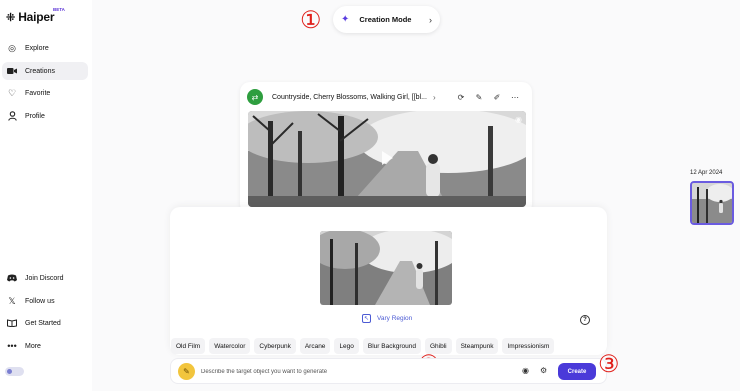 The image size is (740, 391). Describe the element at coordinates (477, 346) in the screenshot. I see `style-chip: Steampunk` at that location.